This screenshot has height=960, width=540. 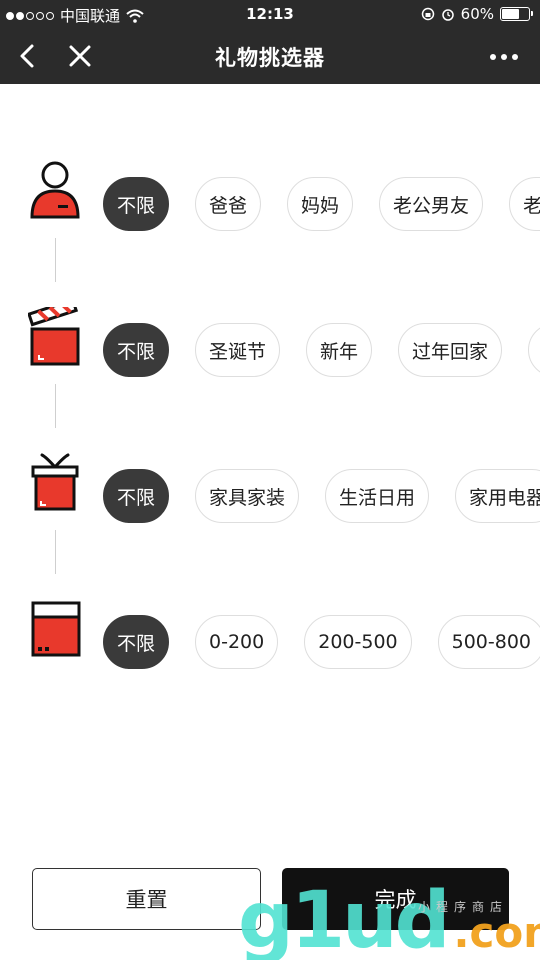 What do you see at coordinates (431, 204) in the screenshot?
I see `chip-option: 老公男友` at bounding box center [431, 204].